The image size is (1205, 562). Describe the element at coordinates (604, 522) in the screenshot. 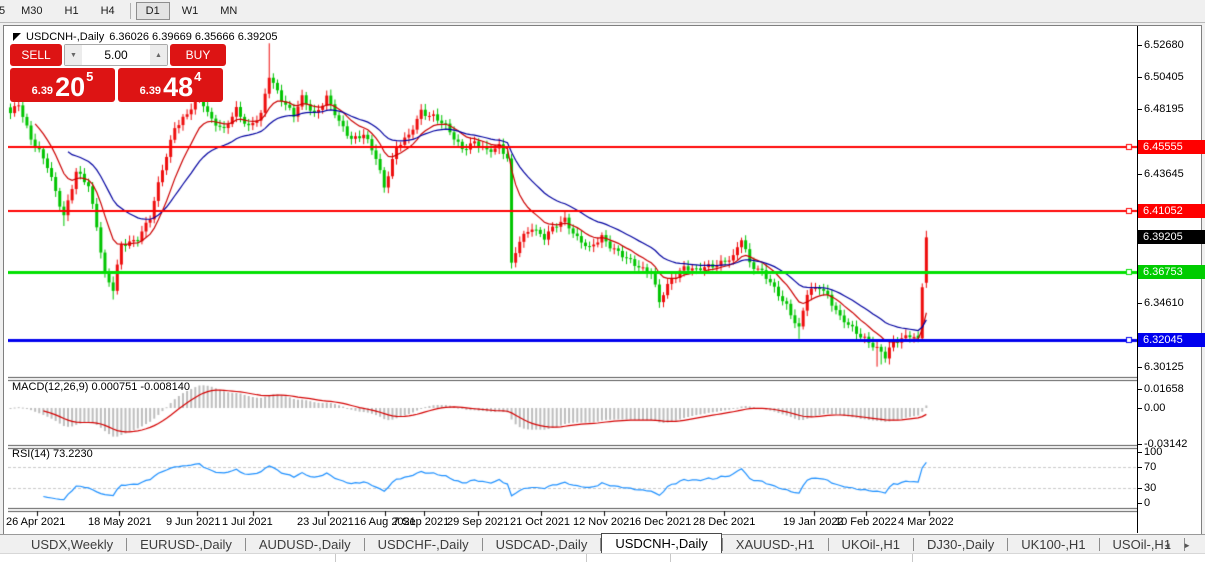

I see `date-axis-label: 12 Nov 2021` at that location.